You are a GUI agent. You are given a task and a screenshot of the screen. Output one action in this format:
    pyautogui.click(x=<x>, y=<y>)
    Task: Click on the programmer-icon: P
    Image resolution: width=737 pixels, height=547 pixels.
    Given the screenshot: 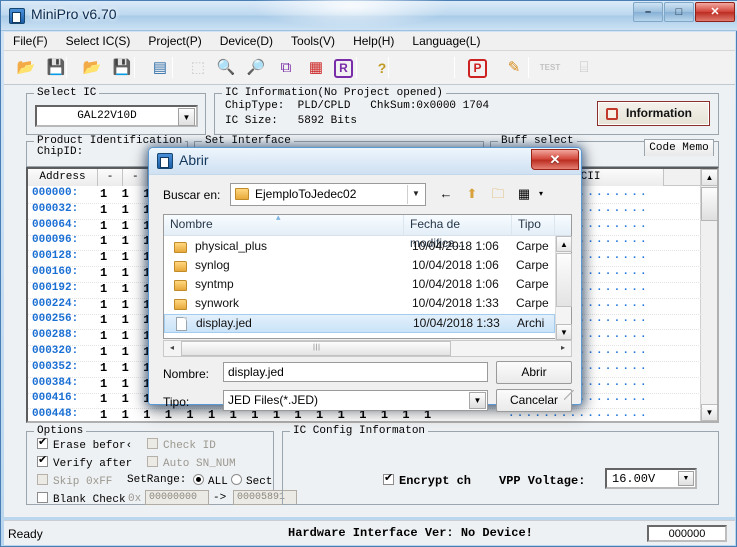 What is the action you would take?
    pyautogui.click(x=477, y=68)
    